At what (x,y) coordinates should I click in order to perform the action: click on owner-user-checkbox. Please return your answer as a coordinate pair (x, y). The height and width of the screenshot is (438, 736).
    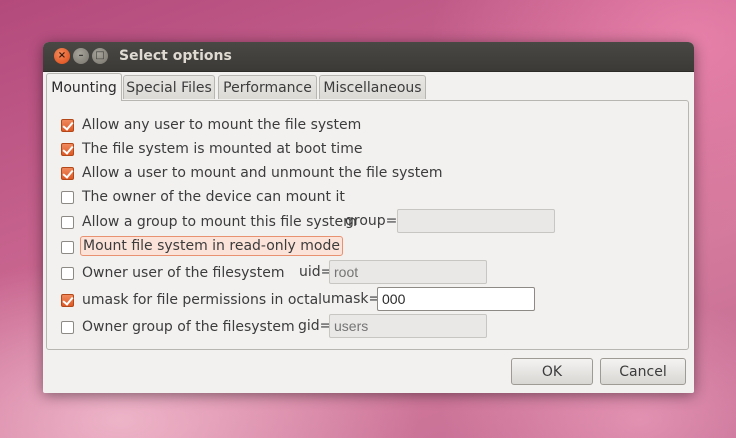
    Looking at the image, I should click on (67, 273).